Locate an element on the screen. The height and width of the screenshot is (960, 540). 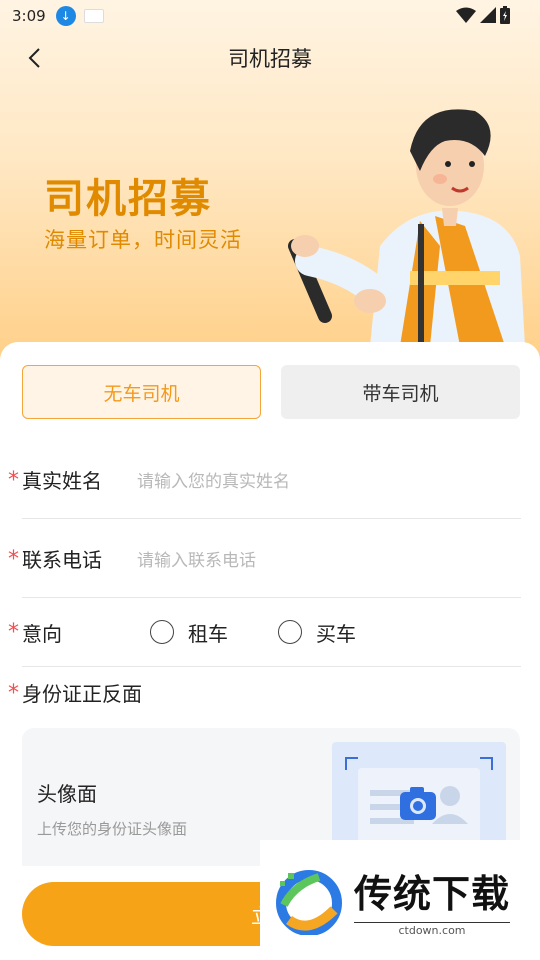
status-bar: 3:09 ↓ is located at coordinates (270, 16).